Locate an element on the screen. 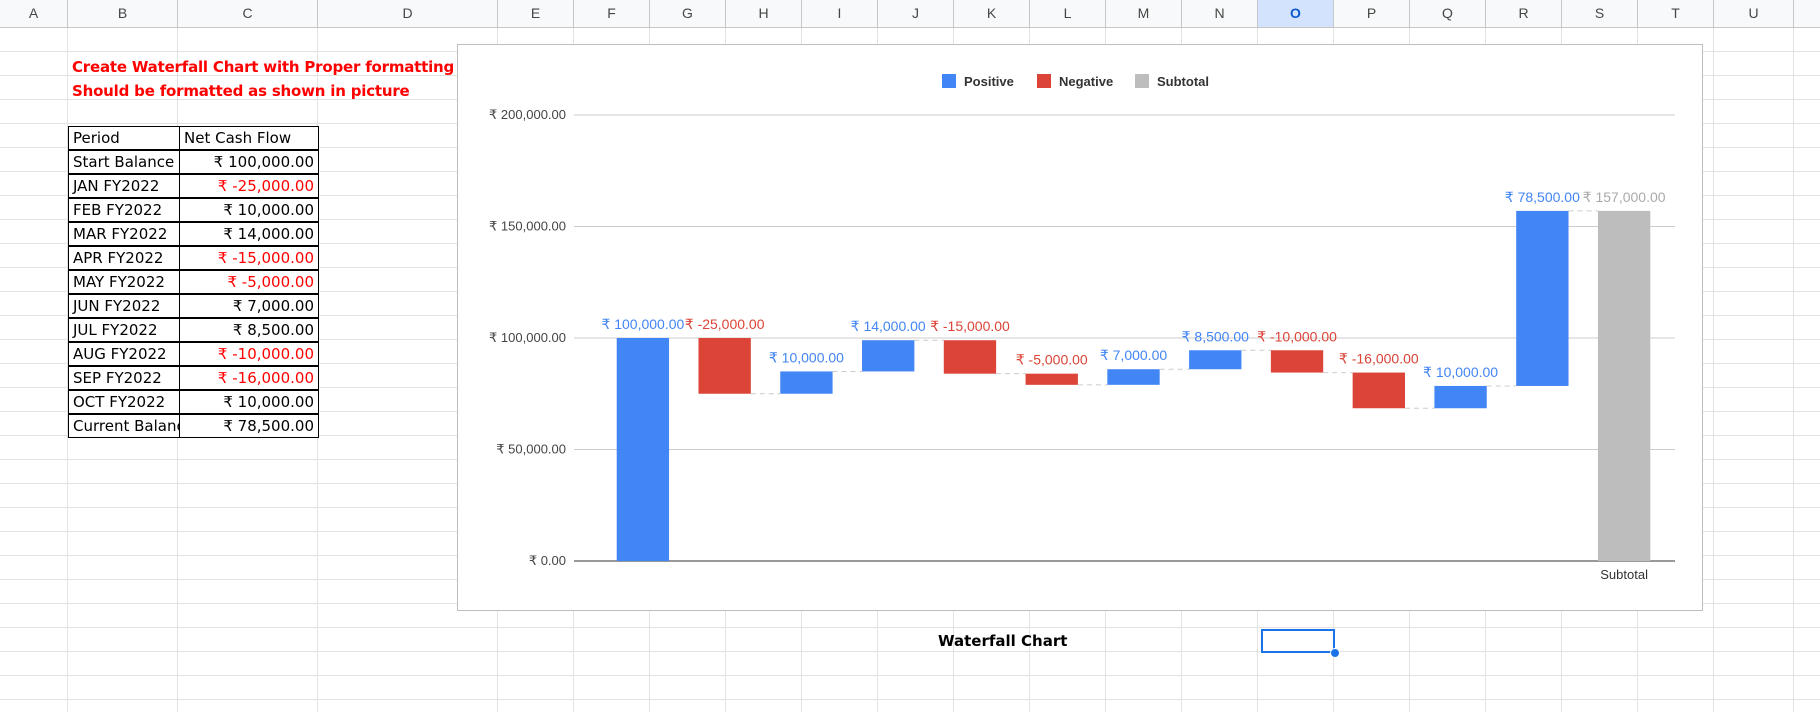 This screenshot has width=1820, height=712. column-header-o: O is located at coordinates (1296, 13).